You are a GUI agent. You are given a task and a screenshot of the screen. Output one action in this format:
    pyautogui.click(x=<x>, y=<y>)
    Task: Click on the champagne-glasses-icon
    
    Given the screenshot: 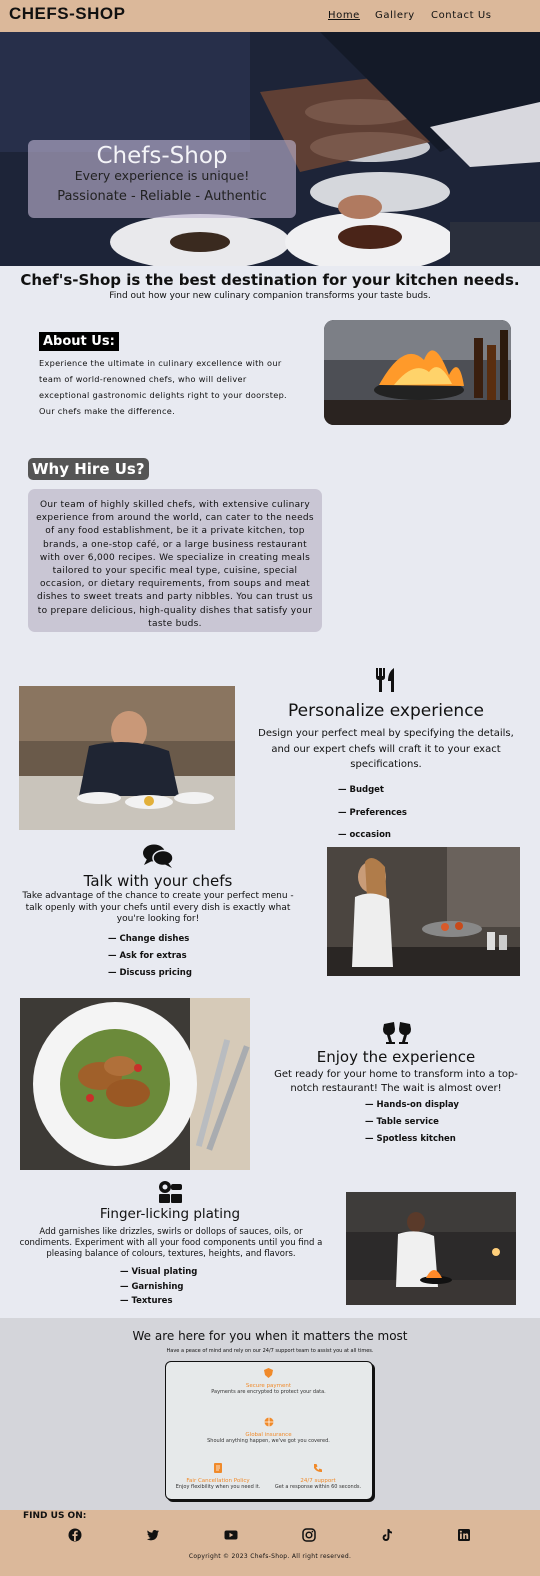 What is the action you would take?
    pyautogui.click(x=397, y=1033)
    